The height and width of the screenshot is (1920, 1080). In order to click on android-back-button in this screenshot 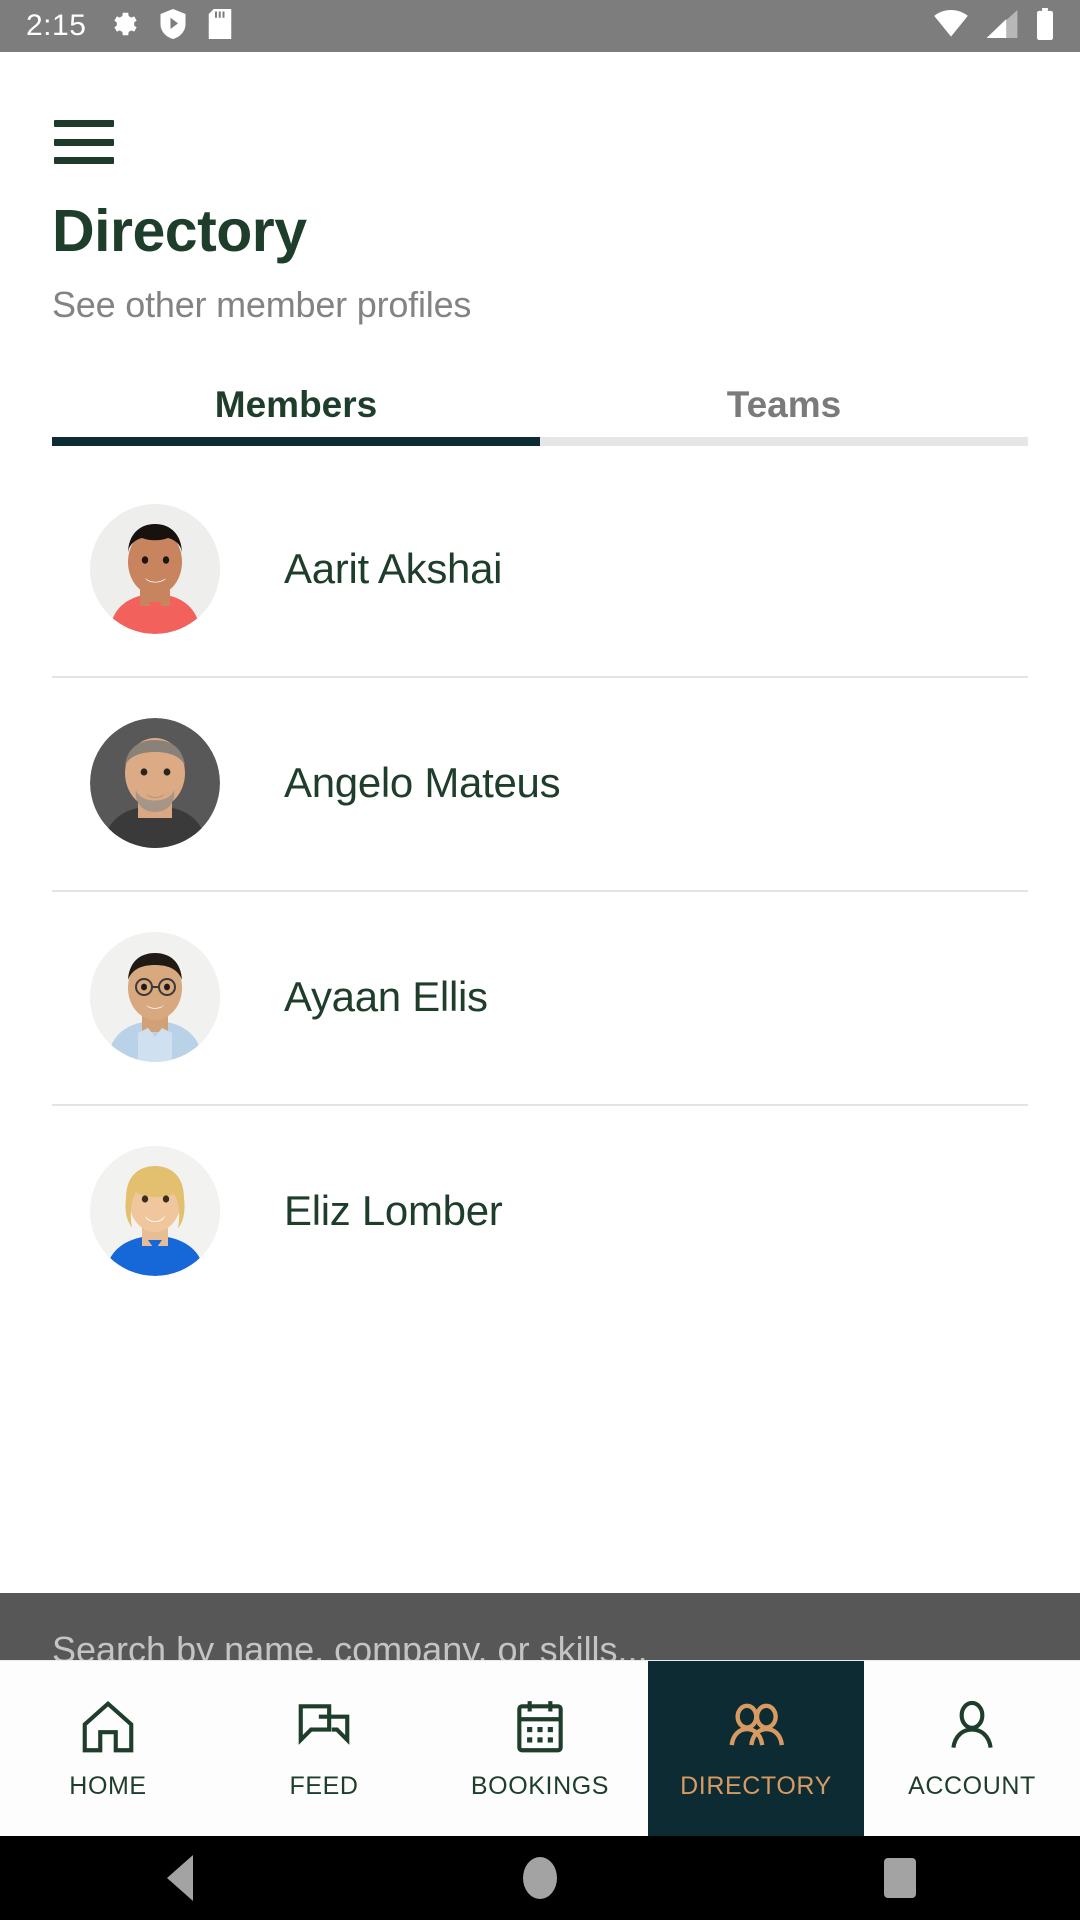, I will do `click(180, 1878)`.